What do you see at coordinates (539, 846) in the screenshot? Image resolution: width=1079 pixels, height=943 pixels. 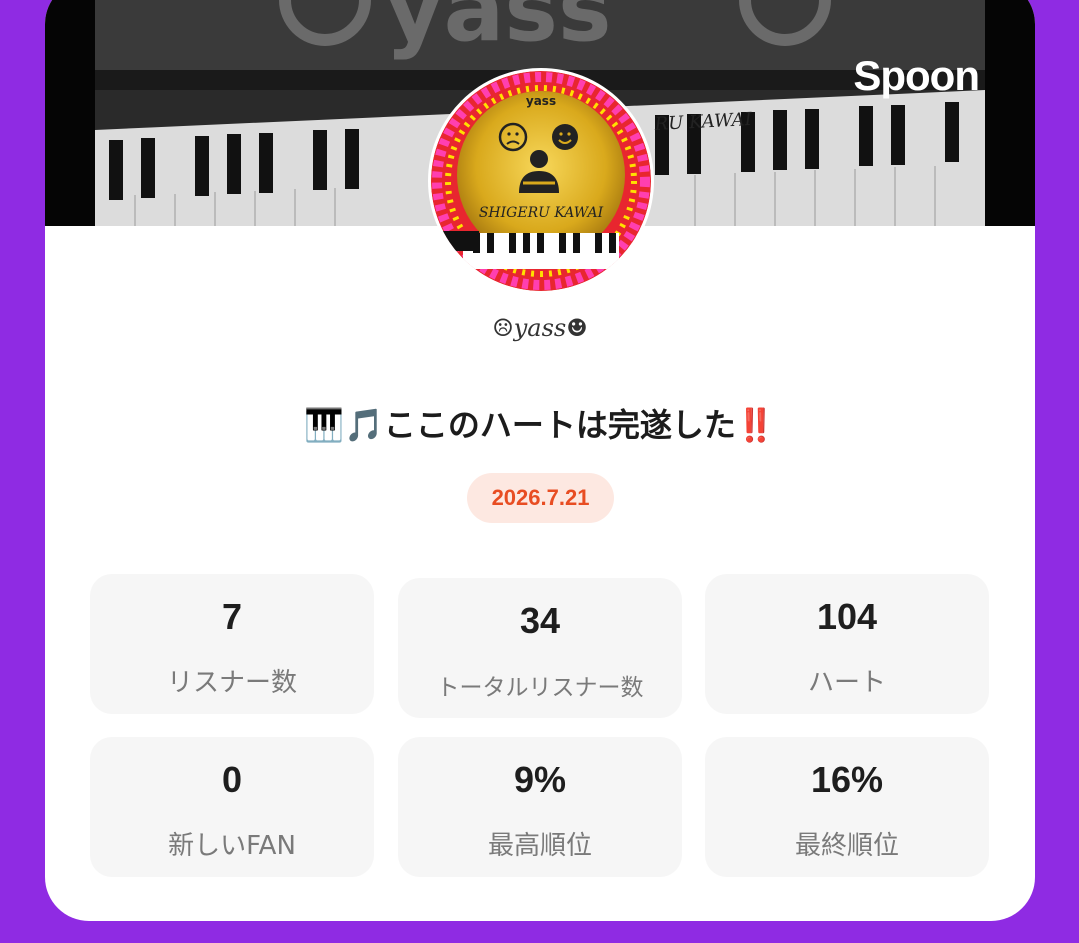 I see `stat-label: 最高順位` at bounding box center [539, 846].